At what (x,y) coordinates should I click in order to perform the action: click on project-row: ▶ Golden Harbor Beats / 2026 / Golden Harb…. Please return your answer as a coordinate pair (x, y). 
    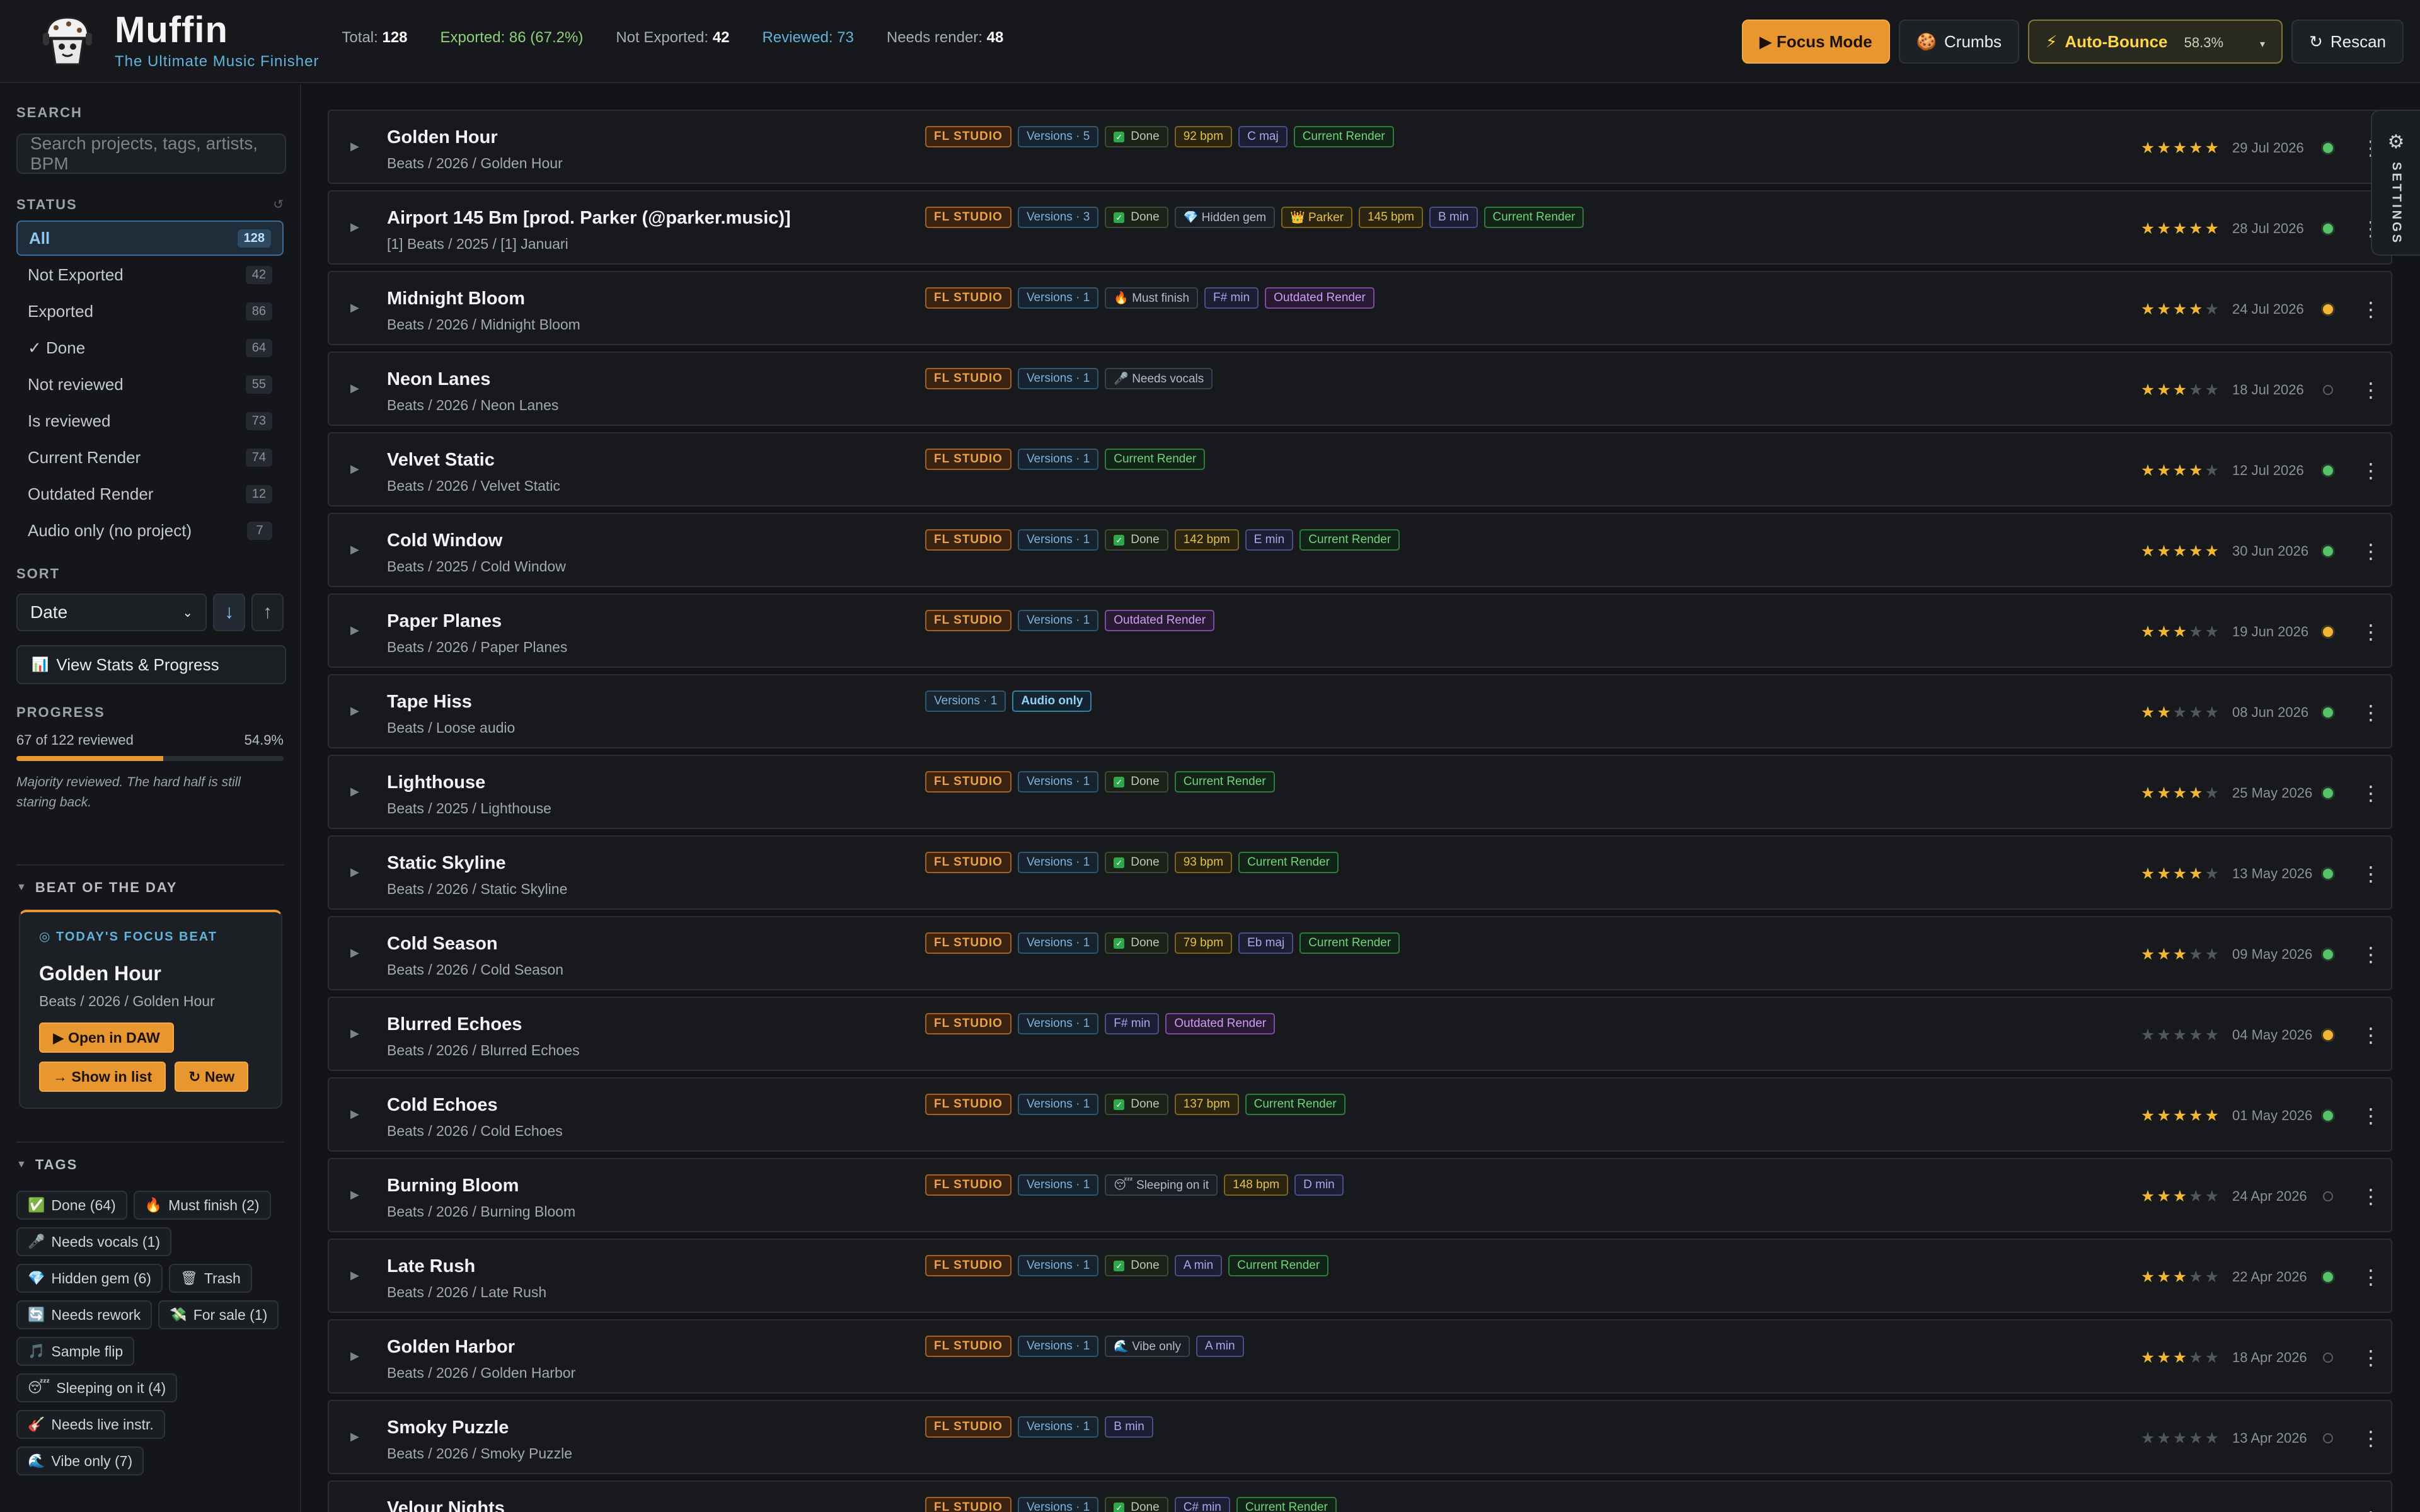
    Looking at the image, I should click on (1360, 1356).